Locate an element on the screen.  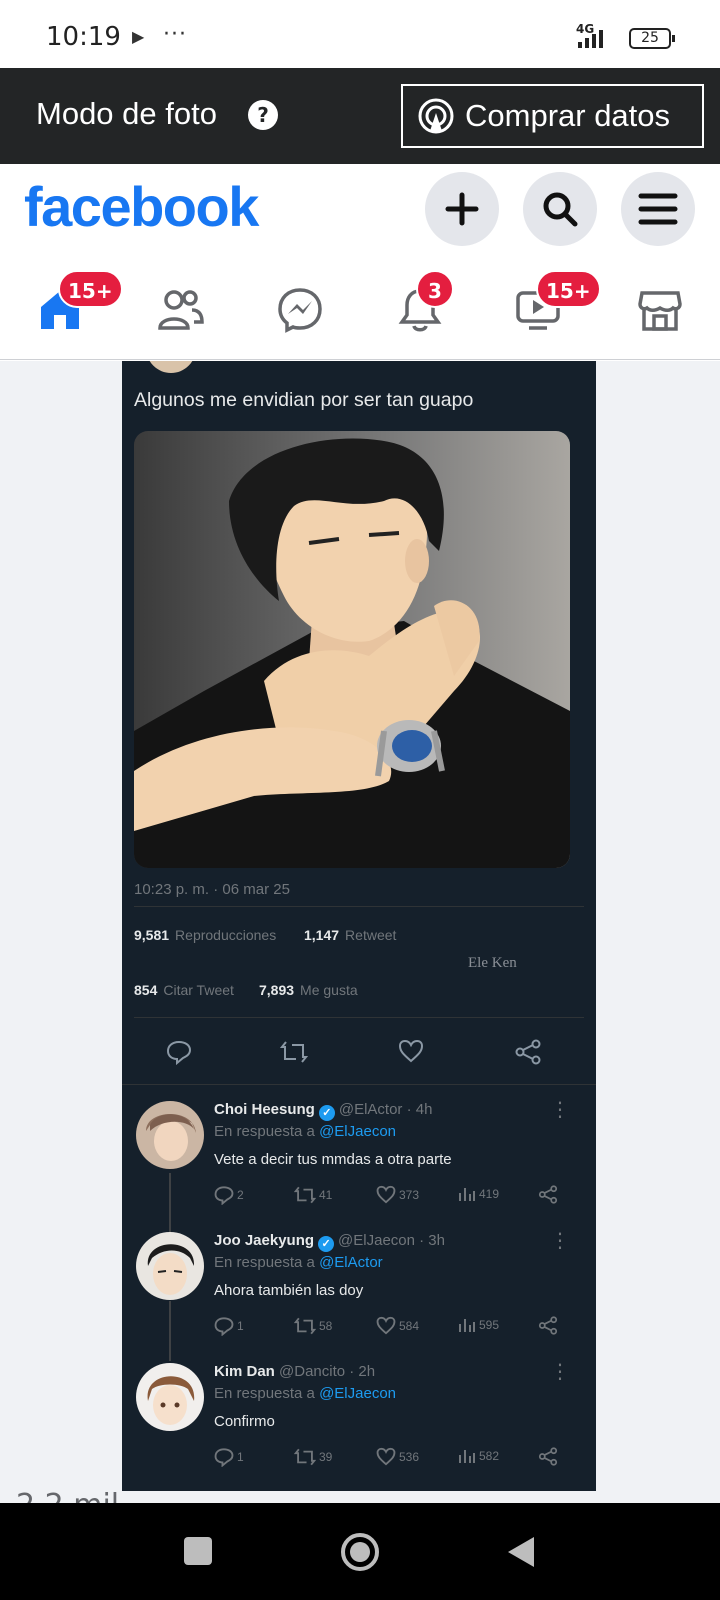
like-count: 536 is located at coordinates (409, 1456).